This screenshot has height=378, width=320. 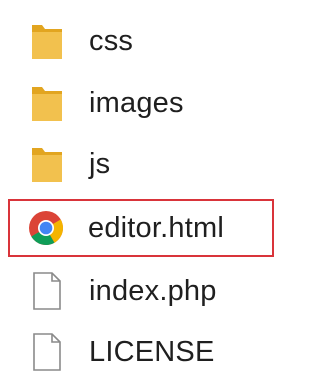 What do you see at coordinates (100, 163) in the screenshot?
I see `file-name: js` at bounding box center [100, 163].